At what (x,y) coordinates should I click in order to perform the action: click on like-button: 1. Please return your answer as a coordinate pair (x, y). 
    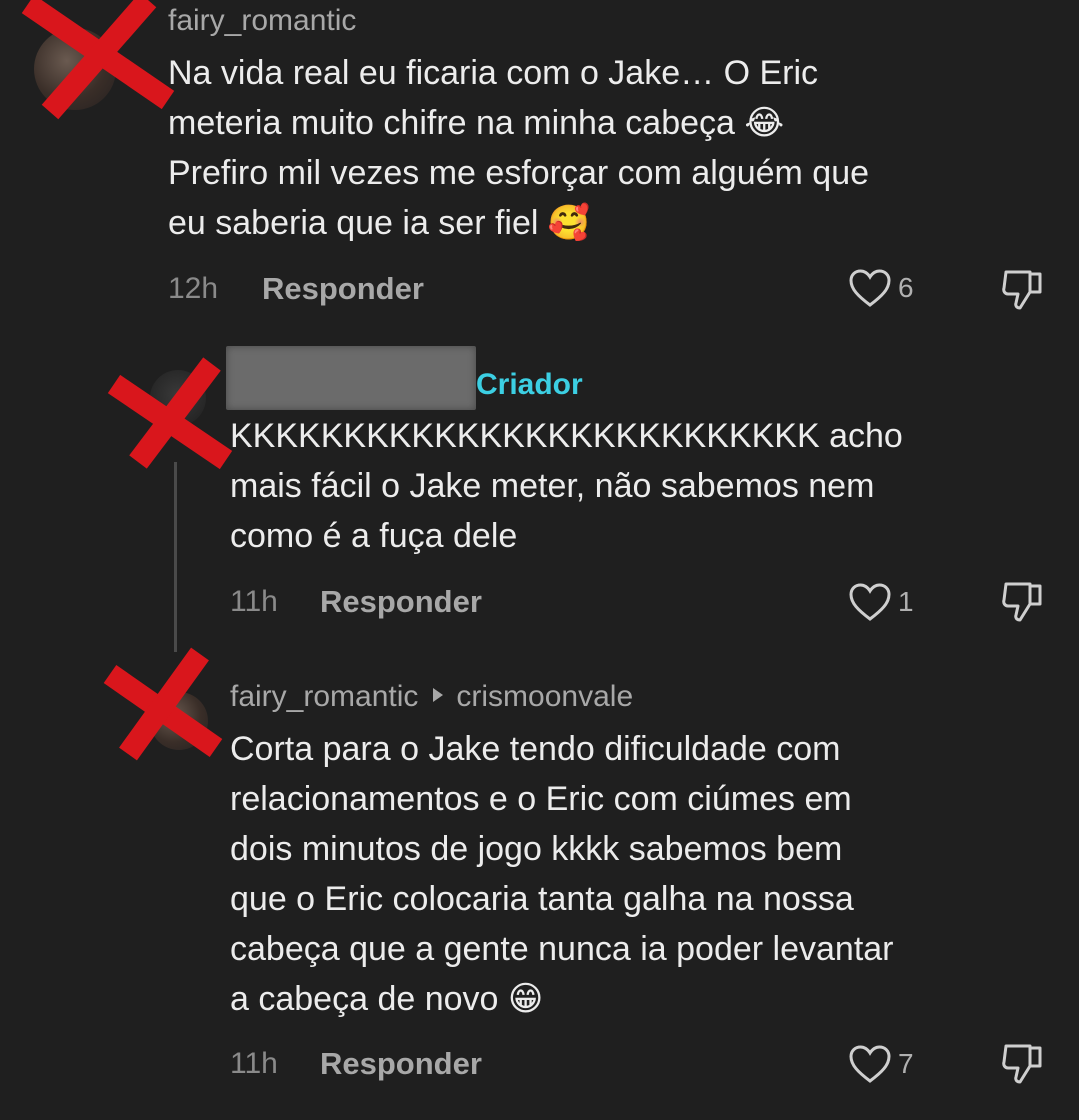
    Looking at the image, I should click on (881, 602).